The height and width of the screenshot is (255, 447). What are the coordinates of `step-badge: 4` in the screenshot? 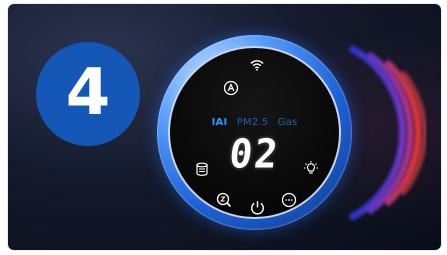 It's located at (88, 94).